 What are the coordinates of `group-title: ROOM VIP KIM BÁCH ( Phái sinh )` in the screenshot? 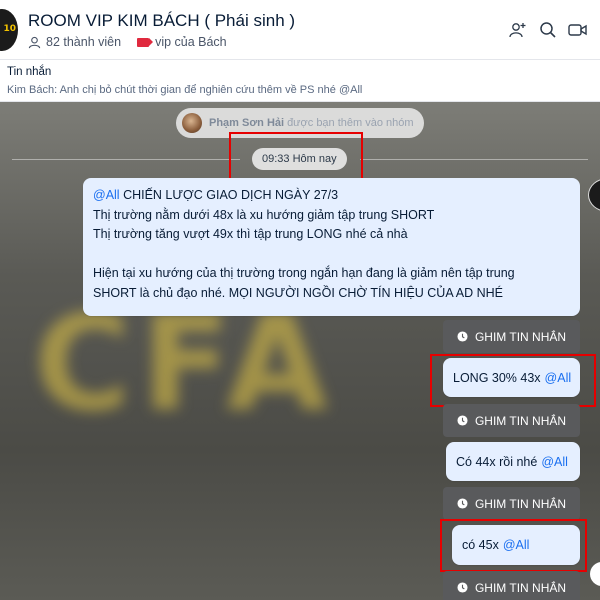 It's located at (162, 20).